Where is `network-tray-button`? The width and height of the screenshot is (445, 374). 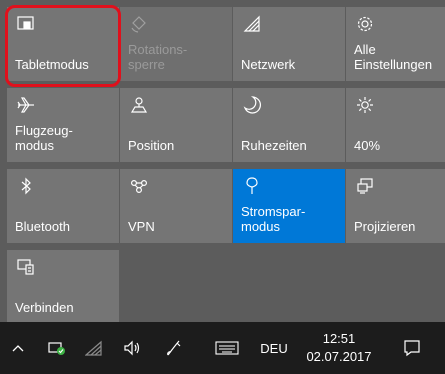 network-tray-button is located at coordinates (94, 348).